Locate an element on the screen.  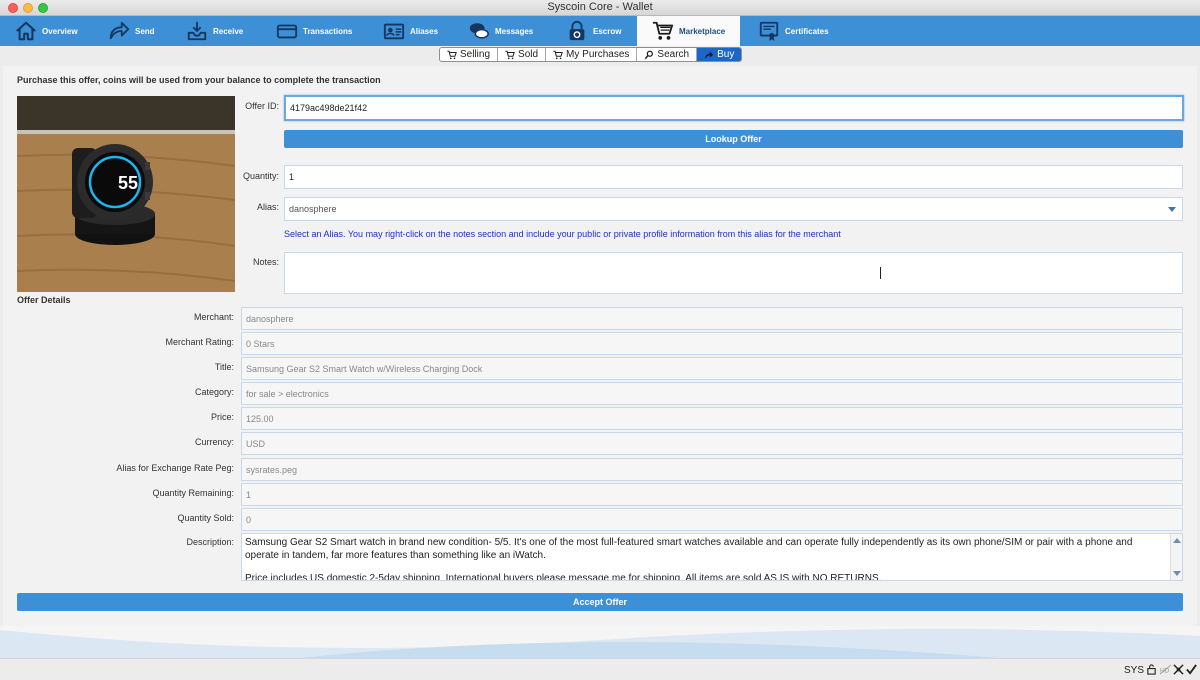
send-arrow-icon is located at coordinates (119, 30).